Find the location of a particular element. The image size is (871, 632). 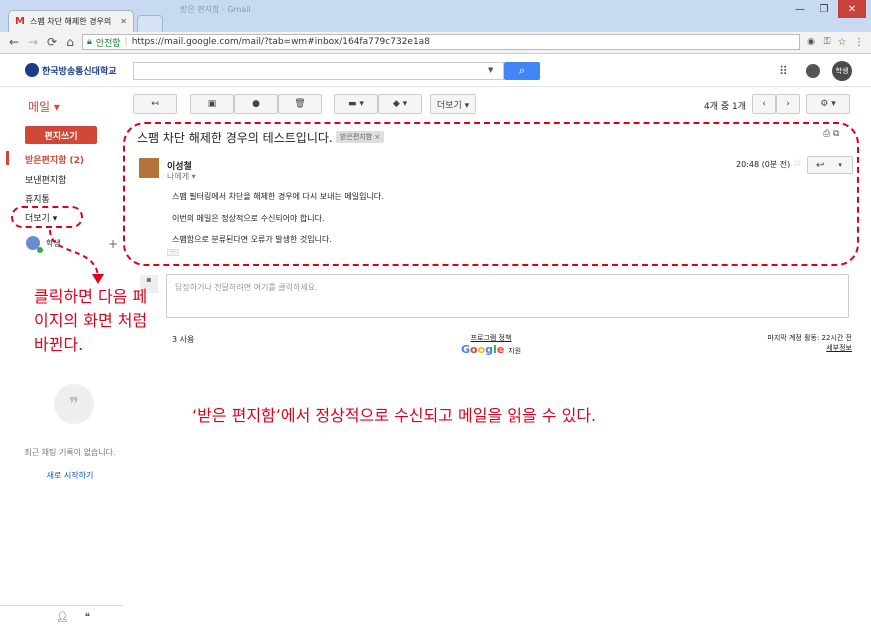

annotation-click-note: 클릭하면 다음 페이지의 화면 처럼 바뀐다. is located at coordinates (91, 320).